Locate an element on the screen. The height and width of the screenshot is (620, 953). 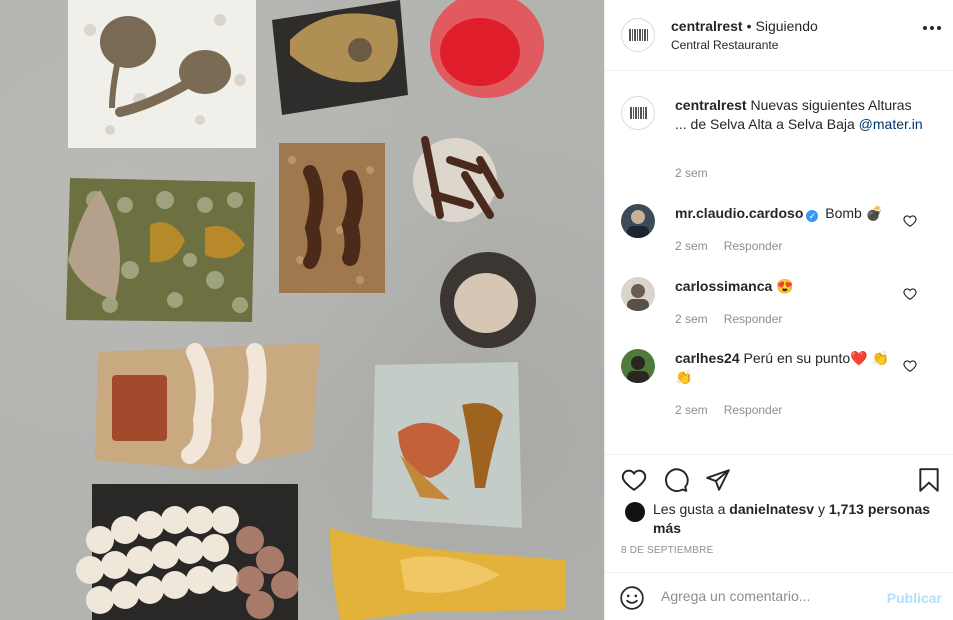
following-button: Siguiendo is located at coordinates (787, 26).